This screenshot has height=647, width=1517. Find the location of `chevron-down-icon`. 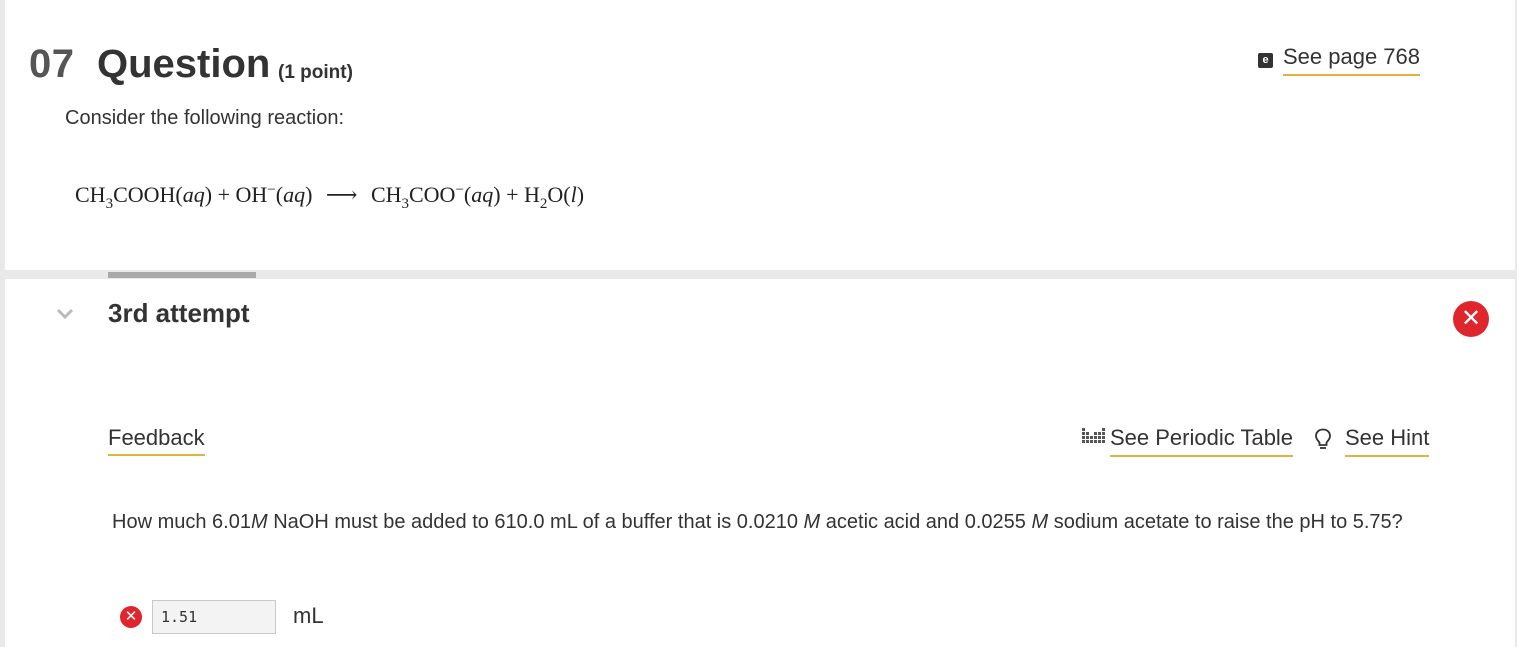

chevron-down-icon is located at coordinates (65, 315).